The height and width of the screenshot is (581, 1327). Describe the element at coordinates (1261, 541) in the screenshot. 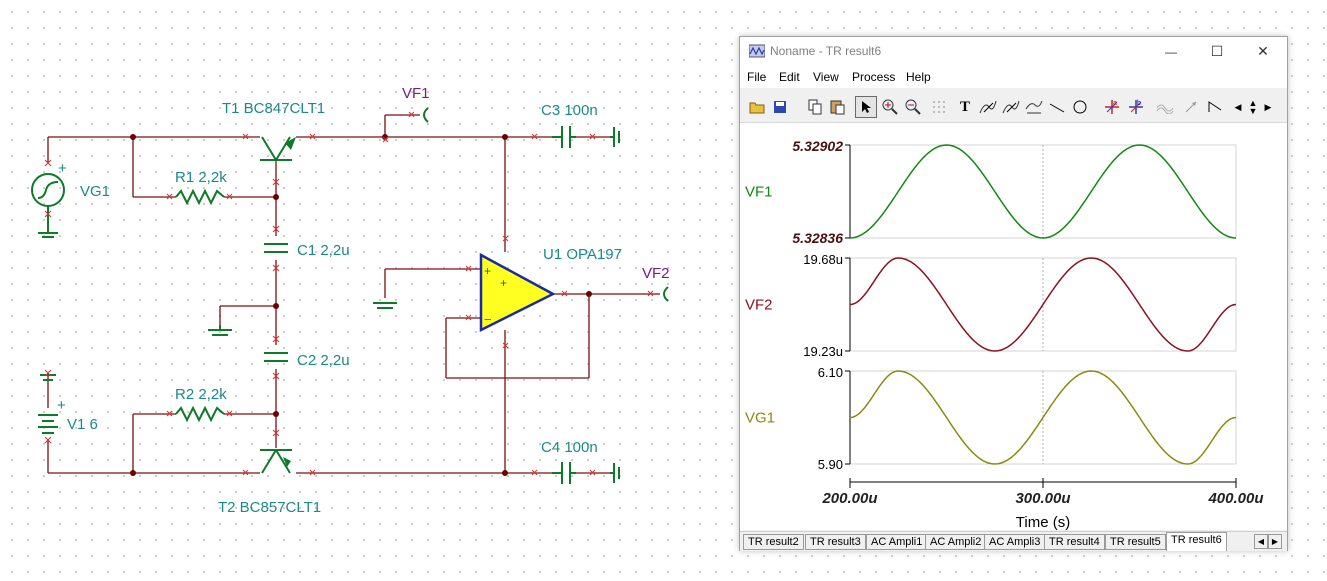

I see `tab-scroll-left-icon: ◀` at that location.